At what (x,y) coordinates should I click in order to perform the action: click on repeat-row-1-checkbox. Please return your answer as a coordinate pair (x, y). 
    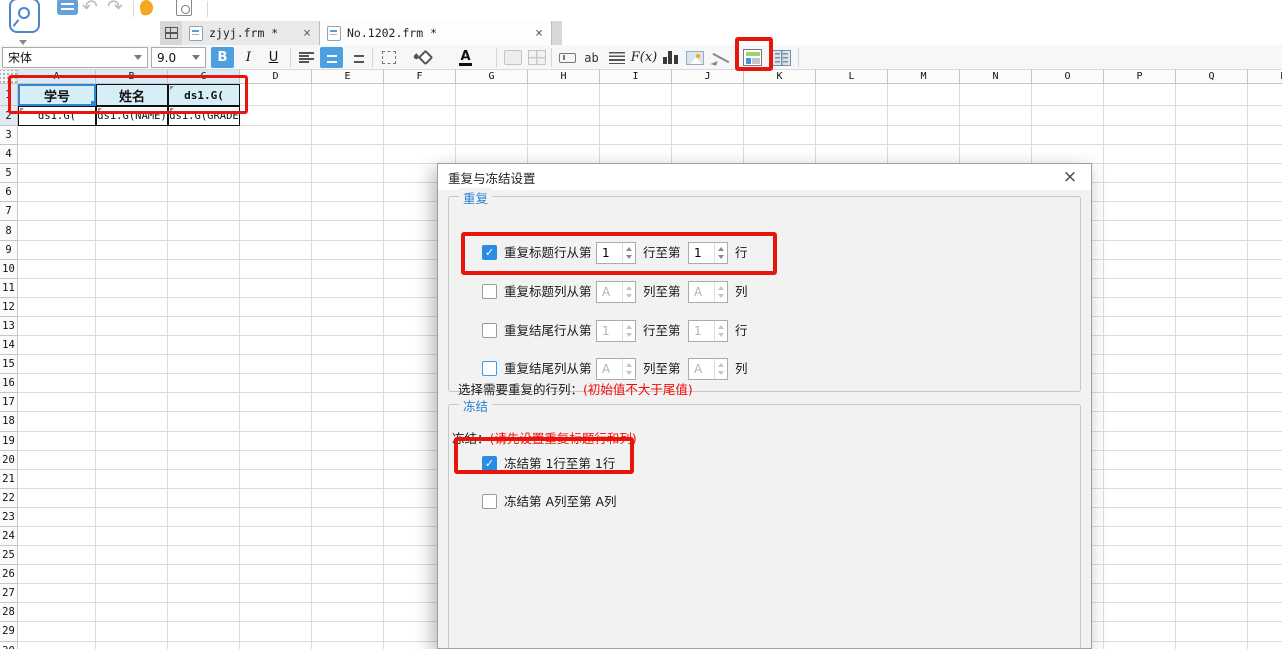
    Looking at the image, I should click on (489, 291).